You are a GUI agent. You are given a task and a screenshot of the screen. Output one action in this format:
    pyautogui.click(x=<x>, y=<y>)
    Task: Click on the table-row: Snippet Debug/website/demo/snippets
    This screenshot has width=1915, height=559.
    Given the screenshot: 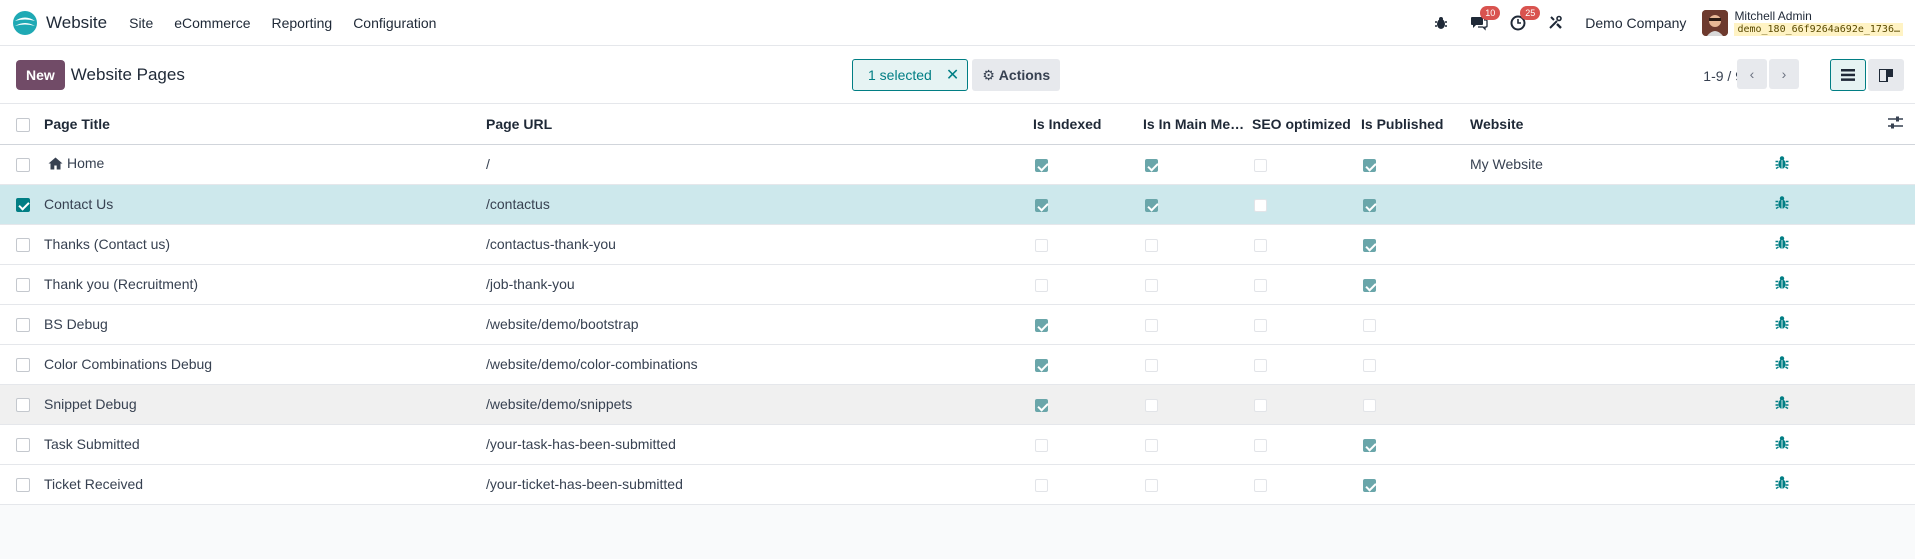 What is the action you would take?
    pyautogui.click(x=957, y=404)
    